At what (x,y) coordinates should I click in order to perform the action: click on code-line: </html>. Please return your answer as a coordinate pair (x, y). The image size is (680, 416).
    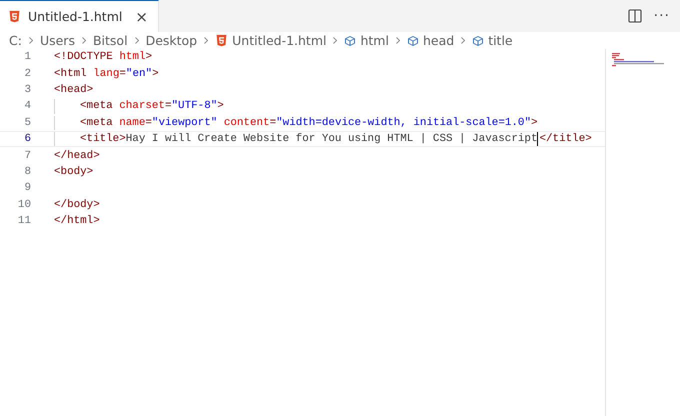
    Looking at the image, I should click on (77, 221).